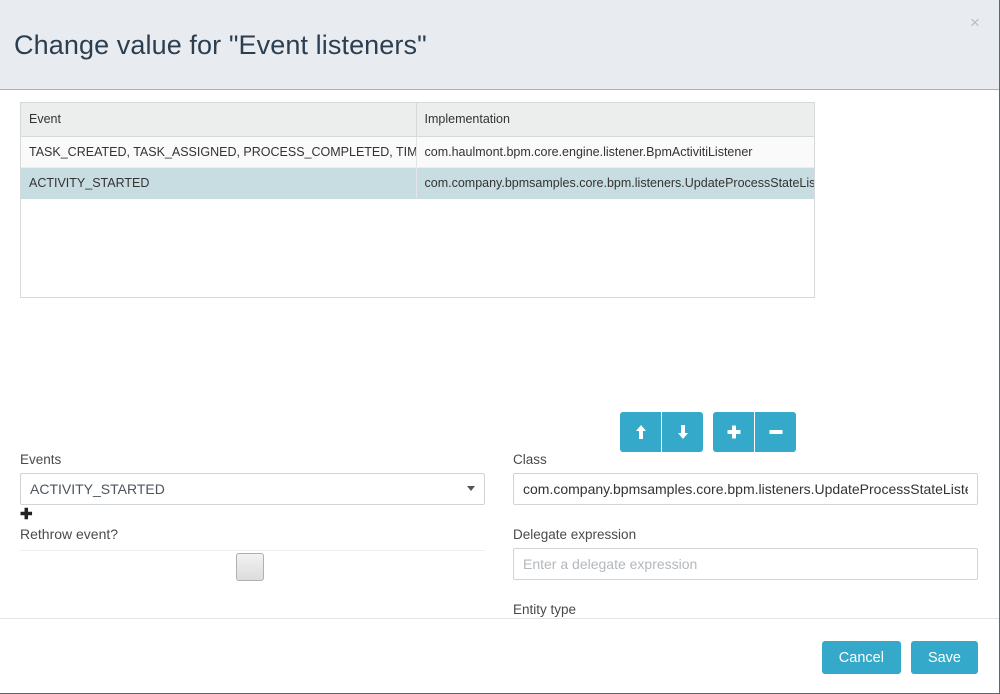 The image size is (1000, 694). What do you see at coordinates (530, 459) in the screenshot?
I see `class-label: Class` at bounding box center [530, 459].